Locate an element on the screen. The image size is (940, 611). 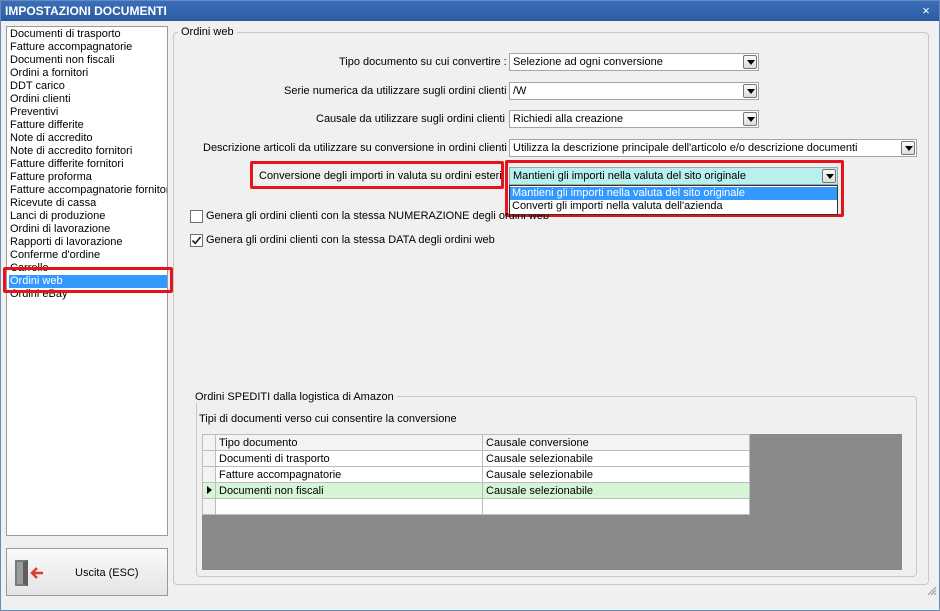
sidebar-item-fatture-differite-fornitori: Fatture differite fornitori is located at coordinates (88, 164).